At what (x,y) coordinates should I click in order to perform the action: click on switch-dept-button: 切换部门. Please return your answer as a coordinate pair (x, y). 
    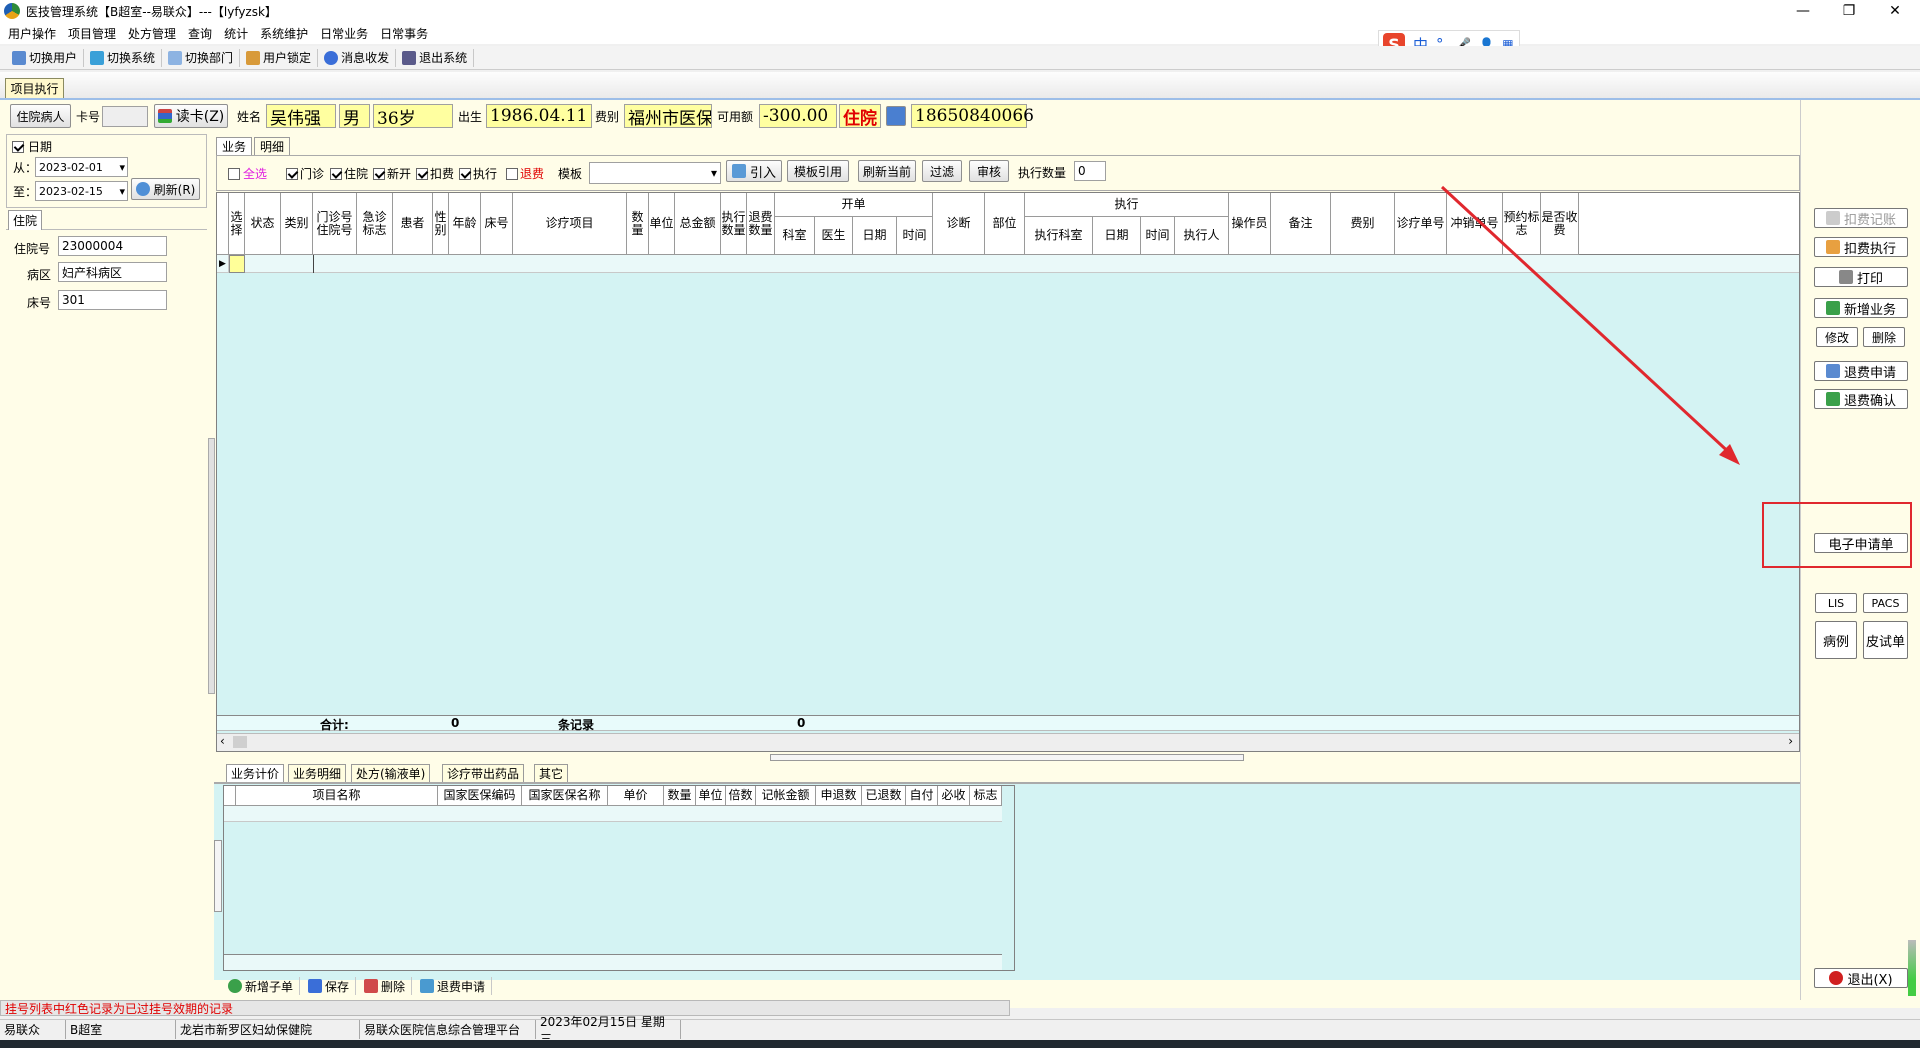
    Looking at the image, I should click on (201, 57).